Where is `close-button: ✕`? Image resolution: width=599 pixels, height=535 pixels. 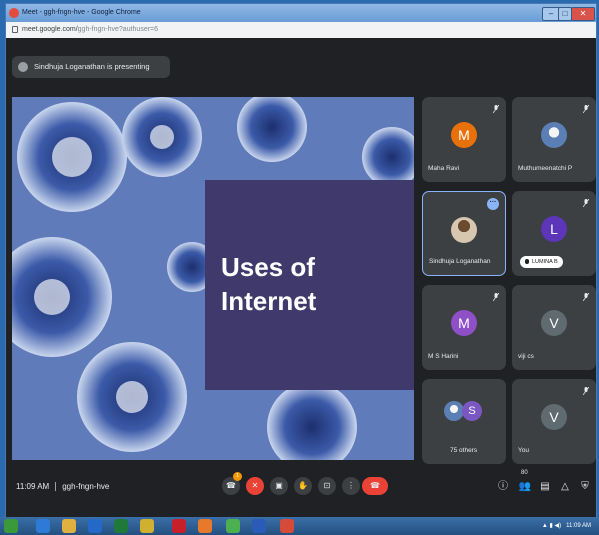 close-button: ✕ is located at coordinates (583, 14).